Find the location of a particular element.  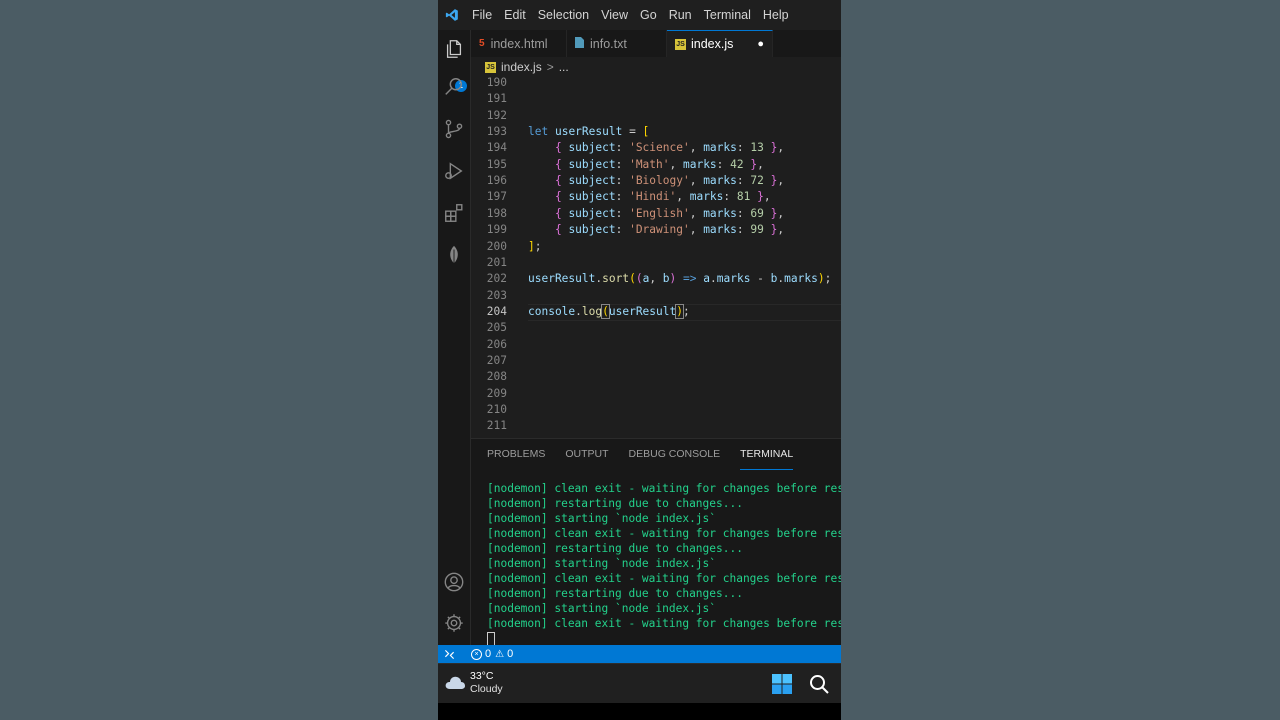

source-control-icon is located at coordinates (454, 129).